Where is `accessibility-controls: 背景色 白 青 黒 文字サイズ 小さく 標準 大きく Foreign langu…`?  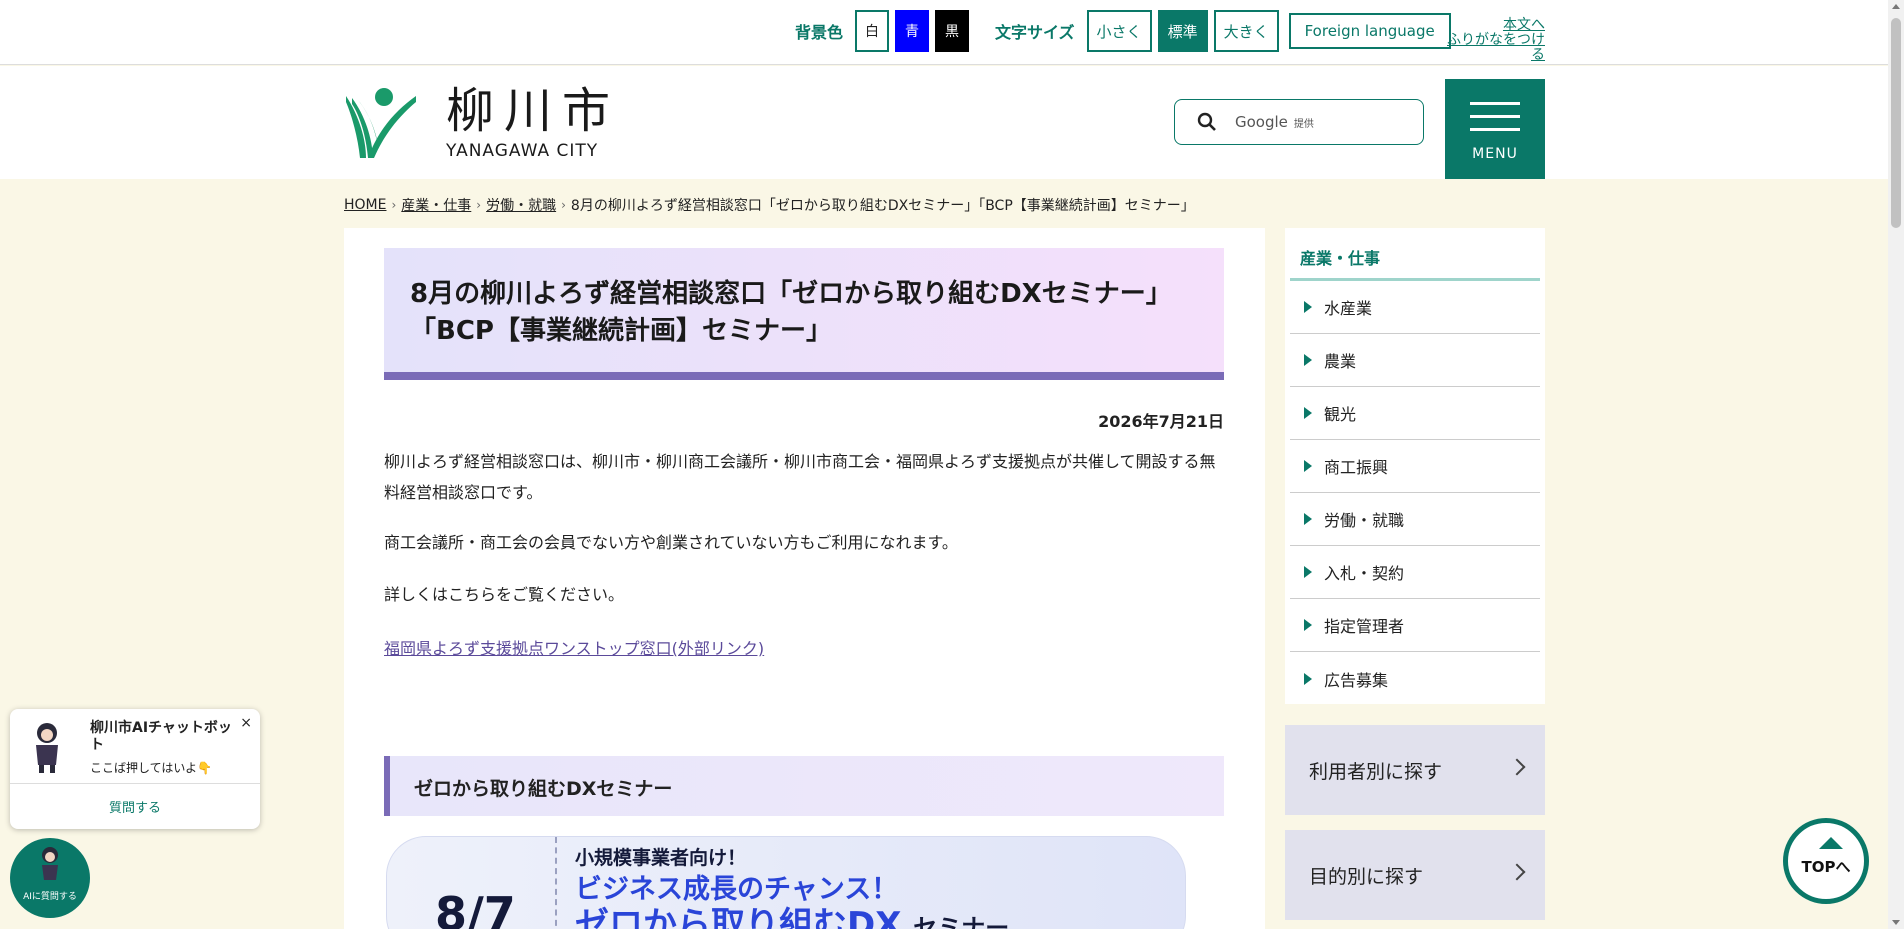
accessibility-controls: 背景色 白 青 黒 文字サイズ 小さく 標準 大きく Foreign langu… is located at coordinates (1123, 31).